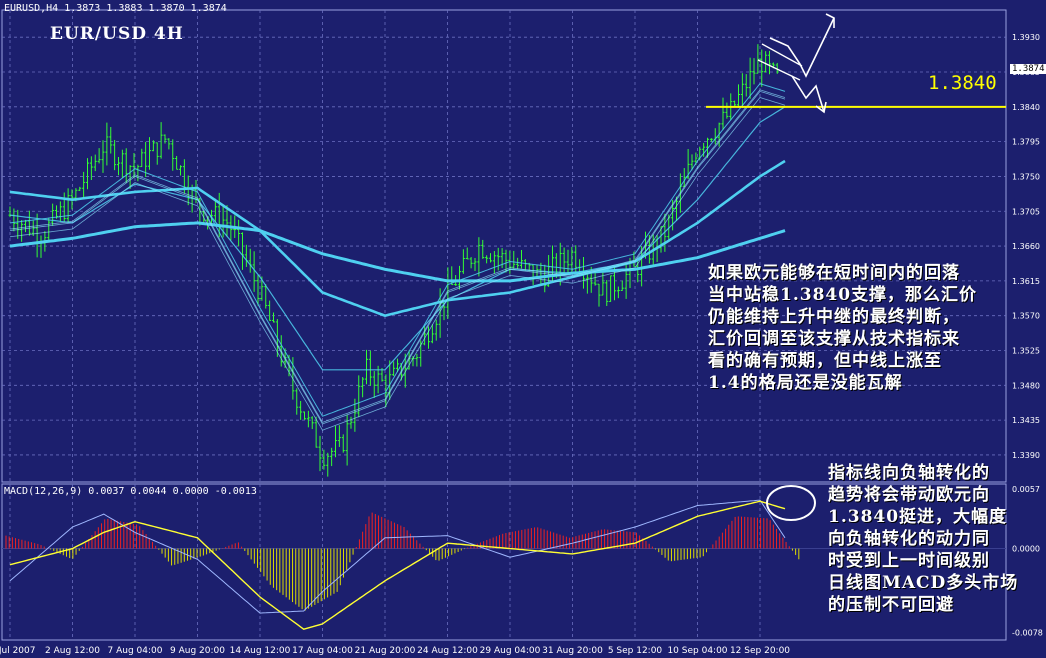 The height and width of the screenshot is (658, 1046). What do you see at coordinates (197, 651) in the screenshot?
I see `time-tick-label: 9 Aug 20:00` at bounding box center [197, 651].